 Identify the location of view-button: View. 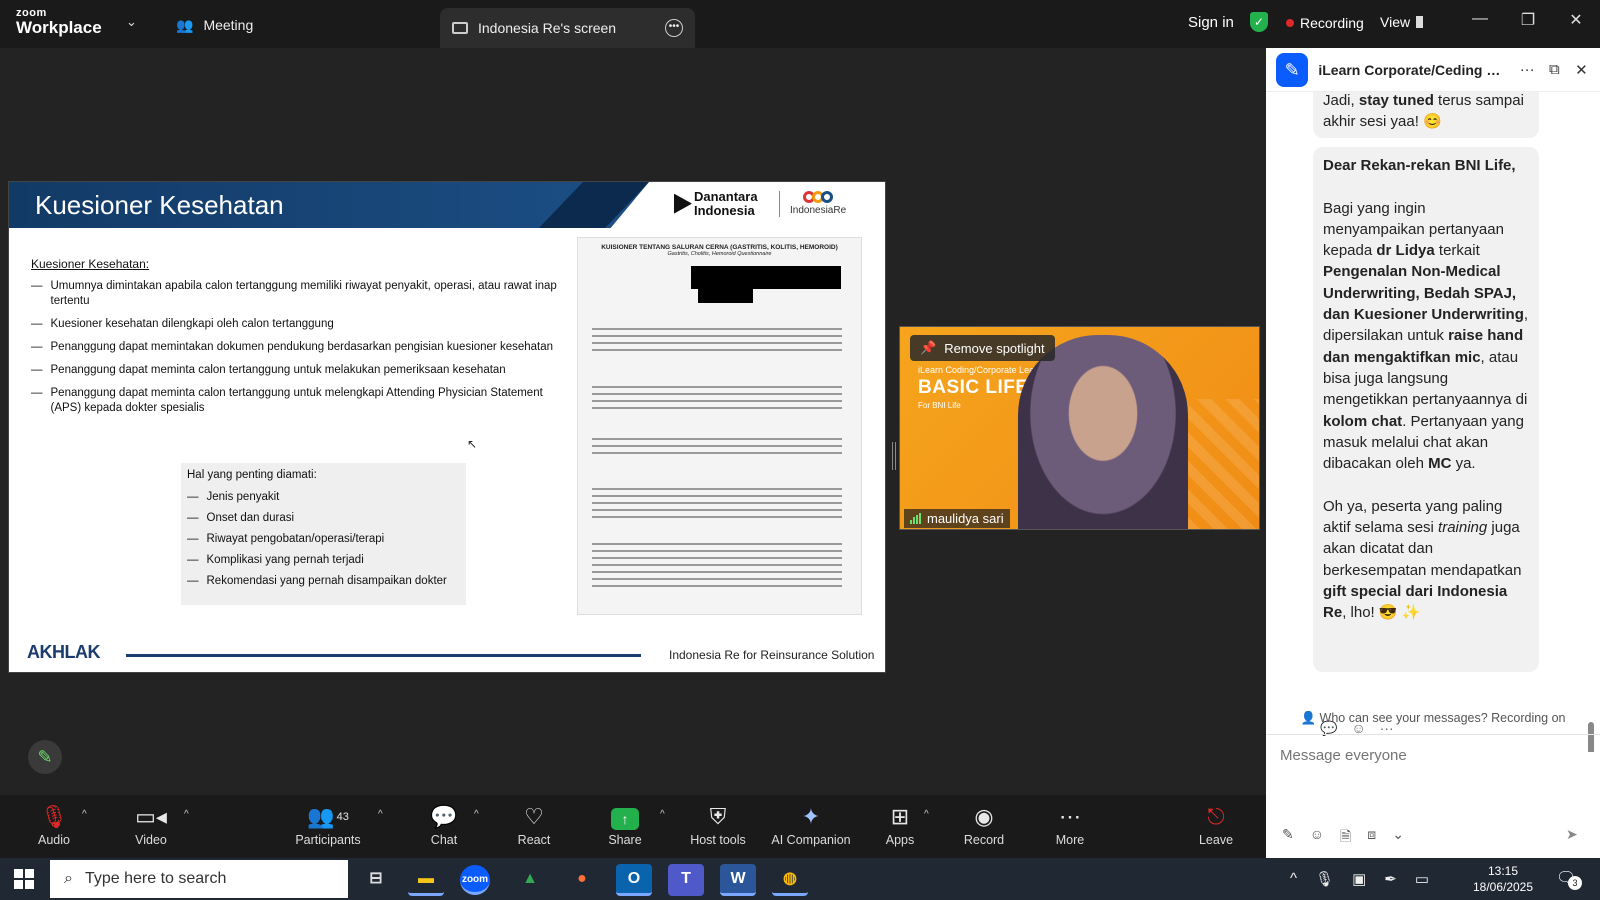
(1402, 22).